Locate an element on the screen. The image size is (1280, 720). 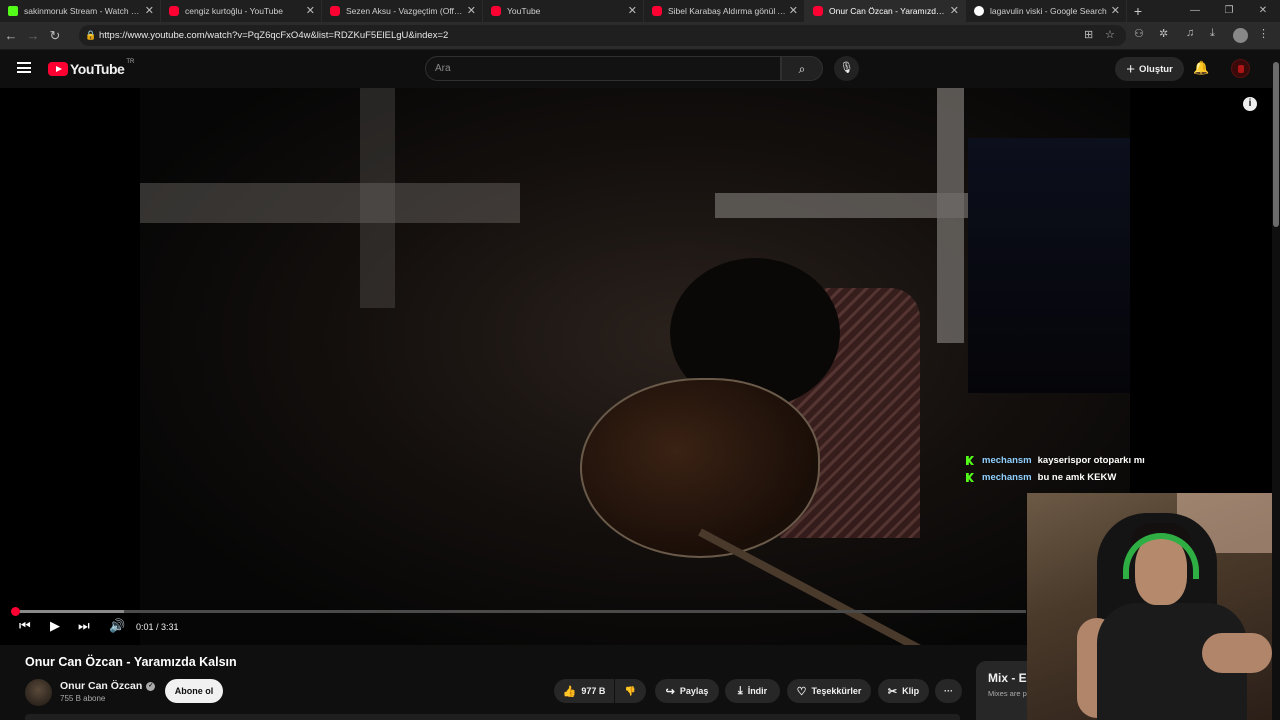
extension-icon: ⚇ is located at coordinates (1139, 33).